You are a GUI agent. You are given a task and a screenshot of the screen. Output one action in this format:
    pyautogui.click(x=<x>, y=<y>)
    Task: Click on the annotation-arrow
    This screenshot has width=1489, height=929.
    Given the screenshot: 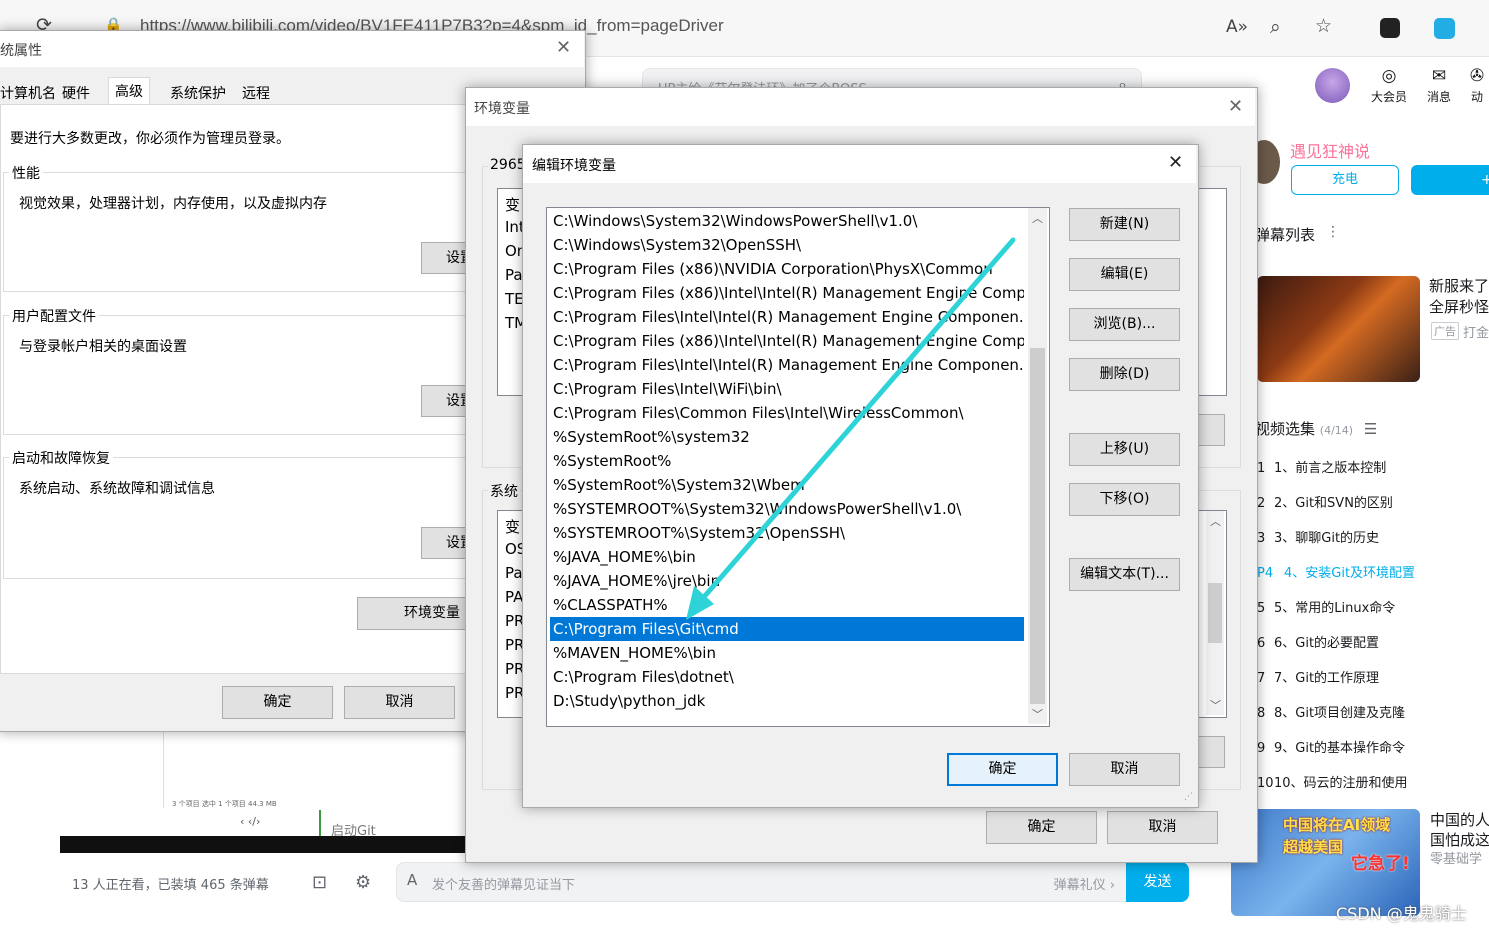 What is the action you would take?
    pyautogui.click(x=851, y=428)
    